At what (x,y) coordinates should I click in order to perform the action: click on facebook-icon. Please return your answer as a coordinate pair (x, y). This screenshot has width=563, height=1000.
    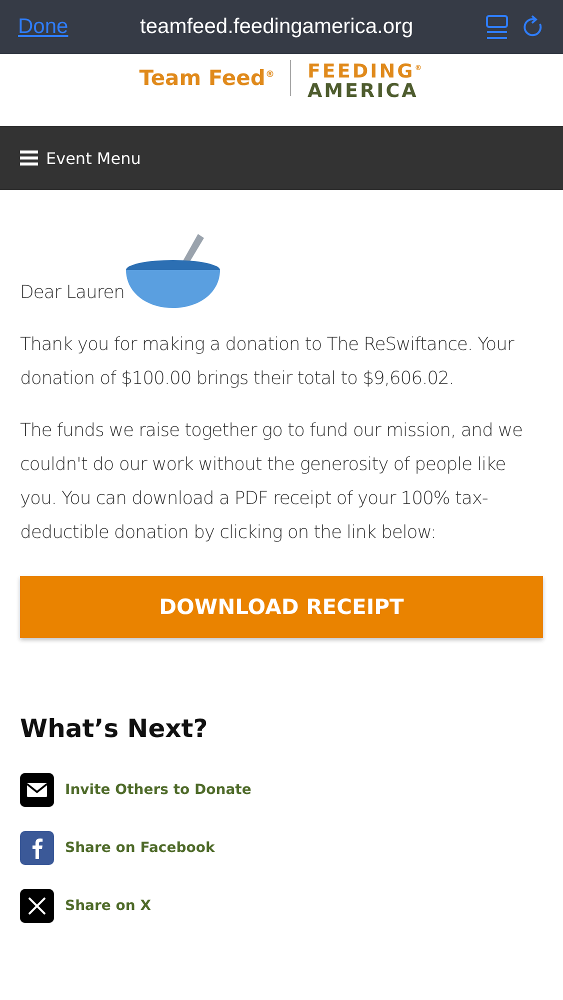
    Looking at the image, I should click on (37, 848).